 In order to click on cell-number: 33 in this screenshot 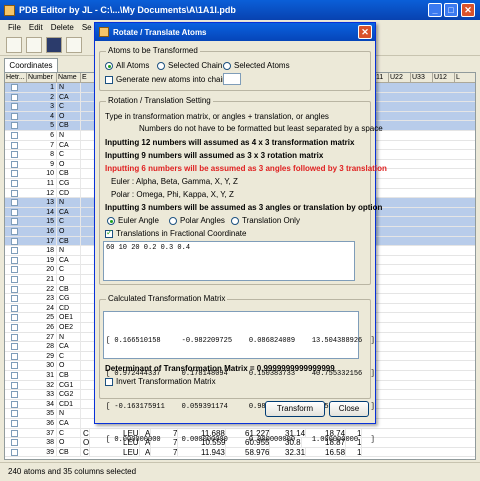, I will do `click(42, 395)`.